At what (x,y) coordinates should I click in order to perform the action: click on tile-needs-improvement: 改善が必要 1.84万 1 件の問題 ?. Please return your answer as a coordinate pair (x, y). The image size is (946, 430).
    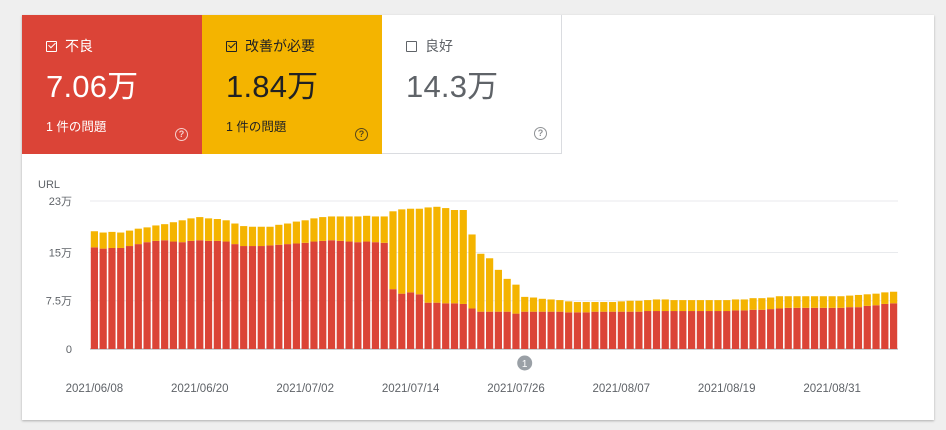
    Looking at the image, I should click on (292, 84).